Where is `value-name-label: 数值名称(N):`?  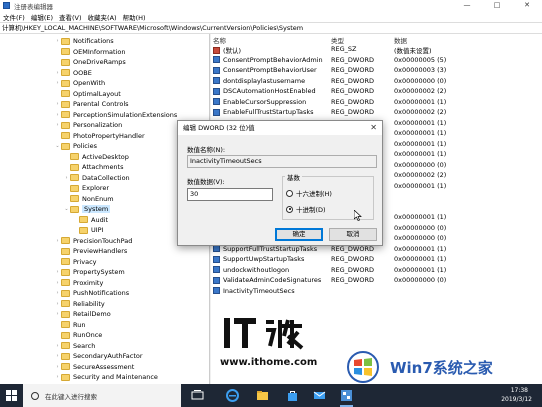
value-name-label: 数值名称(N): is located at coordinates (206, 150).